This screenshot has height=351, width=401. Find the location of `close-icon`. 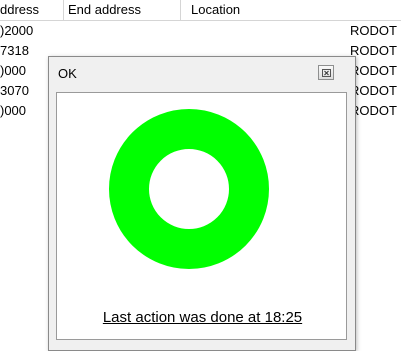

close-icon is located at coordinates (326, 72).